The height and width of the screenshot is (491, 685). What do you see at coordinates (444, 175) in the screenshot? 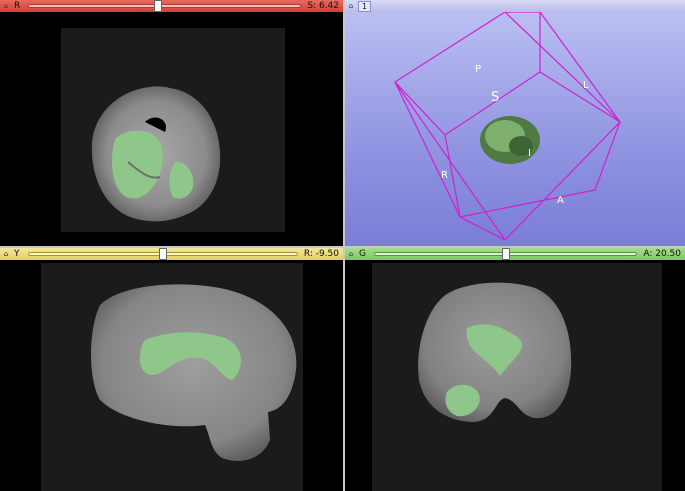
I see `orientation-label-r: R` at bounding box center [444, 175].